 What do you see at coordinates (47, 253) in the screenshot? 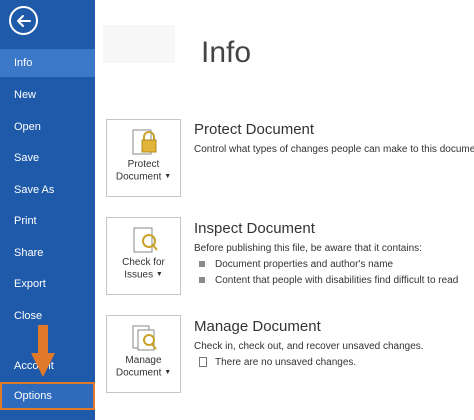
I see `sidebar-item-share: Share` at bounding box center [47, 253].